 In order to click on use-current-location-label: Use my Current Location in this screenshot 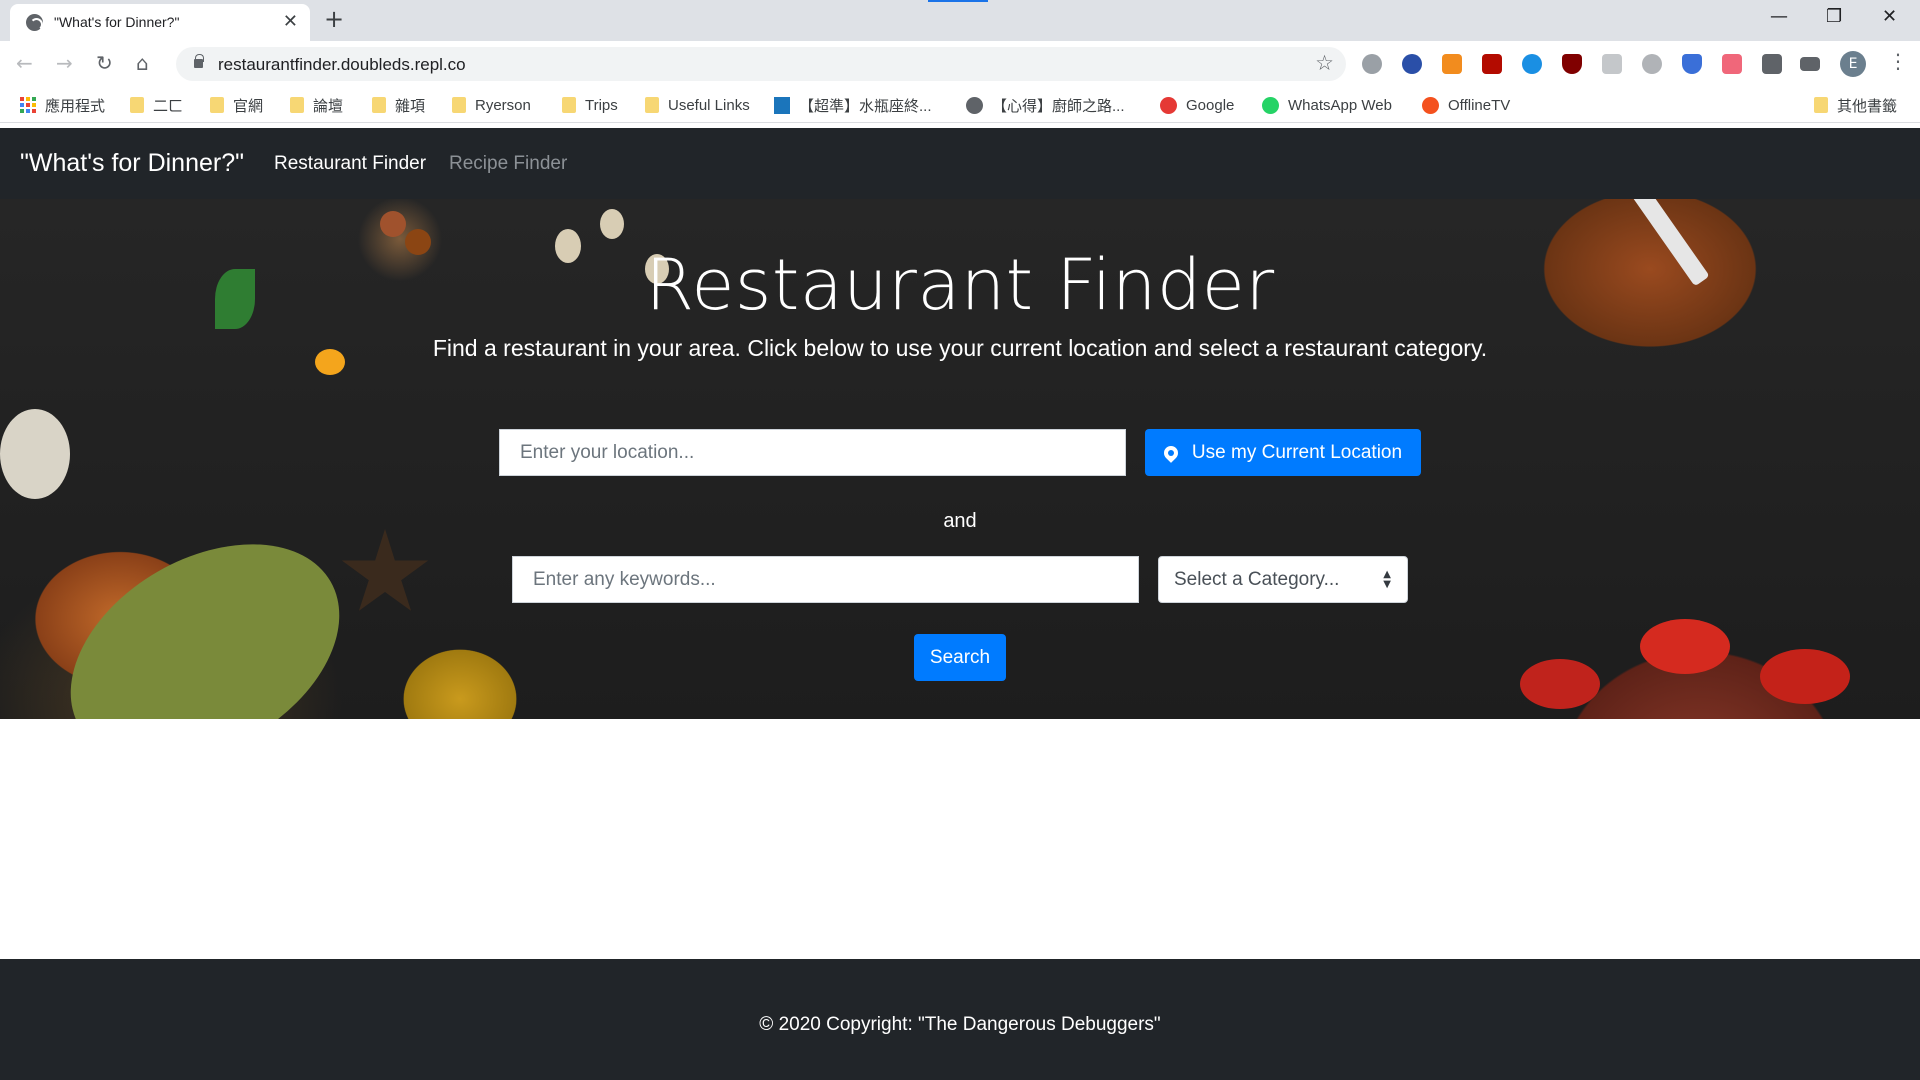, I will do `click(1297, 452)`.